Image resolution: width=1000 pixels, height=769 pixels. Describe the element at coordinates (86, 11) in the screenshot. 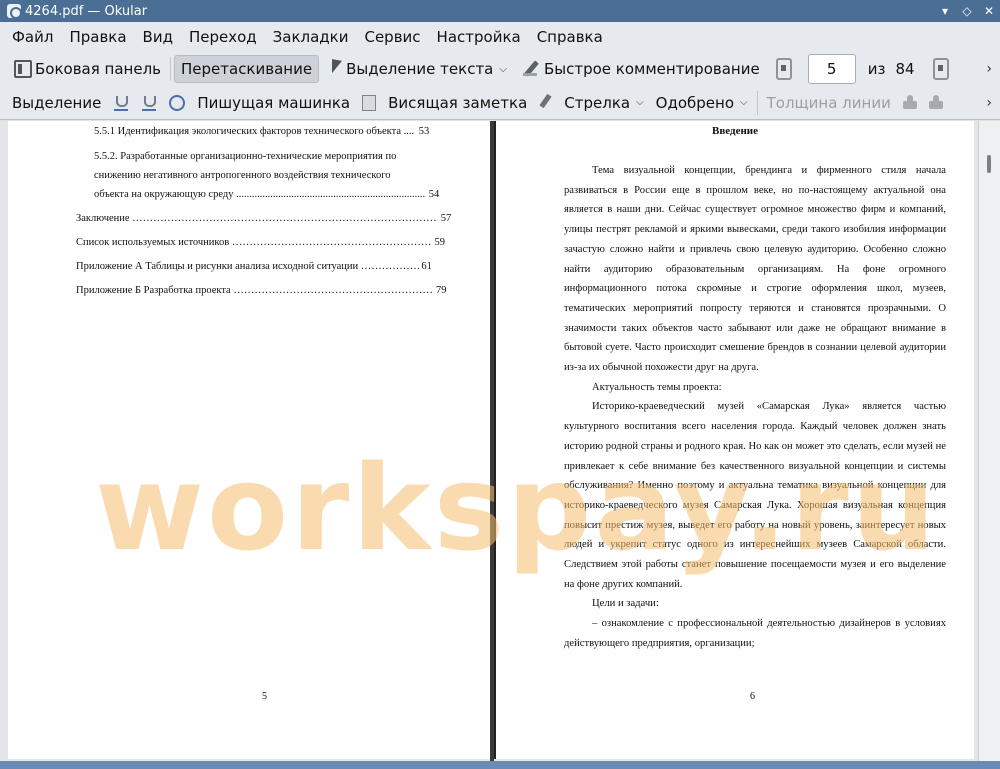

I see `window-title: 4264.pdf — Okular` at that location.